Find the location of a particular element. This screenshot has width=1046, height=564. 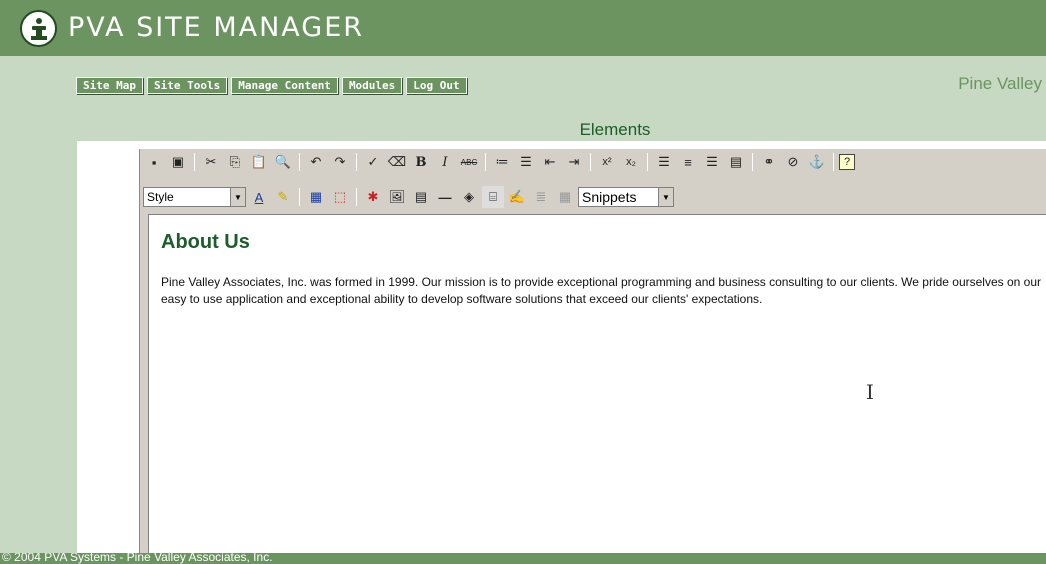

nav-site-tools: Site Tools is located at coordinates (187, 85).